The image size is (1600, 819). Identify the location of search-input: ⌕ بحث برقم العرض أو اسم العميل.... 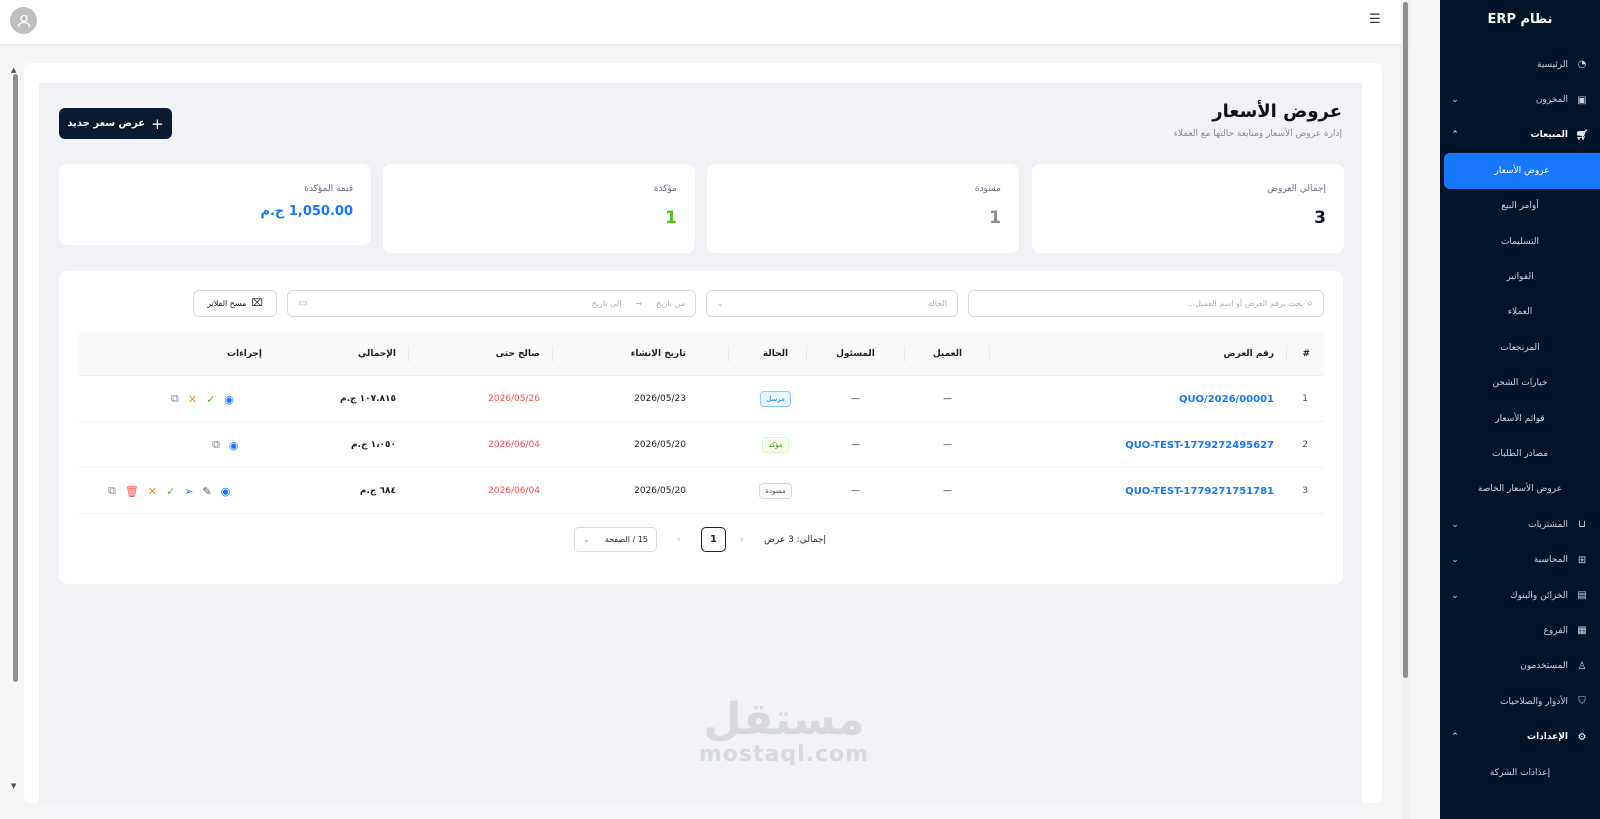
(1146, 303).